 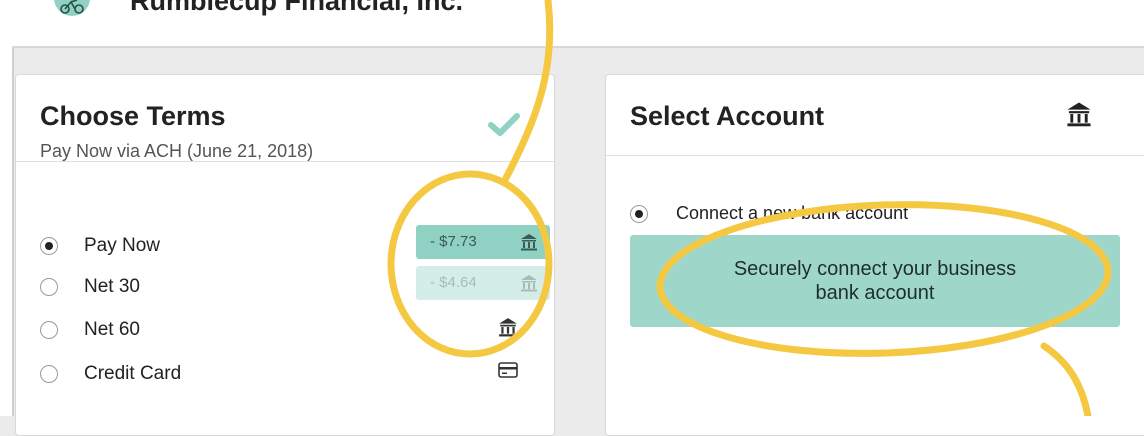 I want to click on pay-now-price-chip: - $7.73, so click(x=483, y=242).